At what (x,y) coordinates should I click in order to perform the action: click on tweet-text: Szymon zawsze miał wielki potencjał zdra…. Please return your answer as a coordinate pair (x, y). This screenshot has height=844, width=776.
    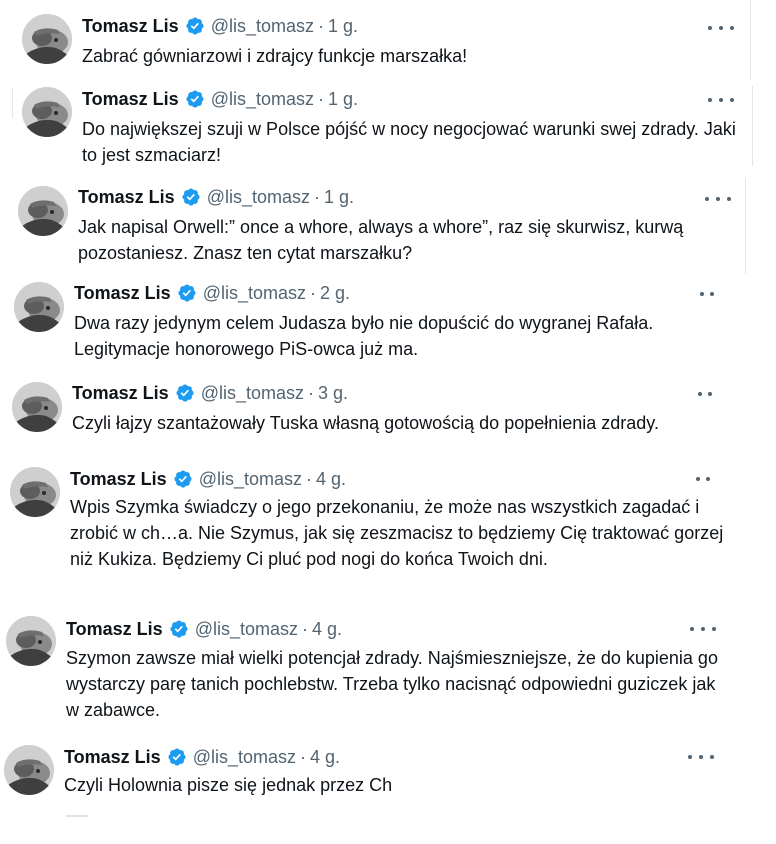
    Looking at the image, I should click on (392, 684).